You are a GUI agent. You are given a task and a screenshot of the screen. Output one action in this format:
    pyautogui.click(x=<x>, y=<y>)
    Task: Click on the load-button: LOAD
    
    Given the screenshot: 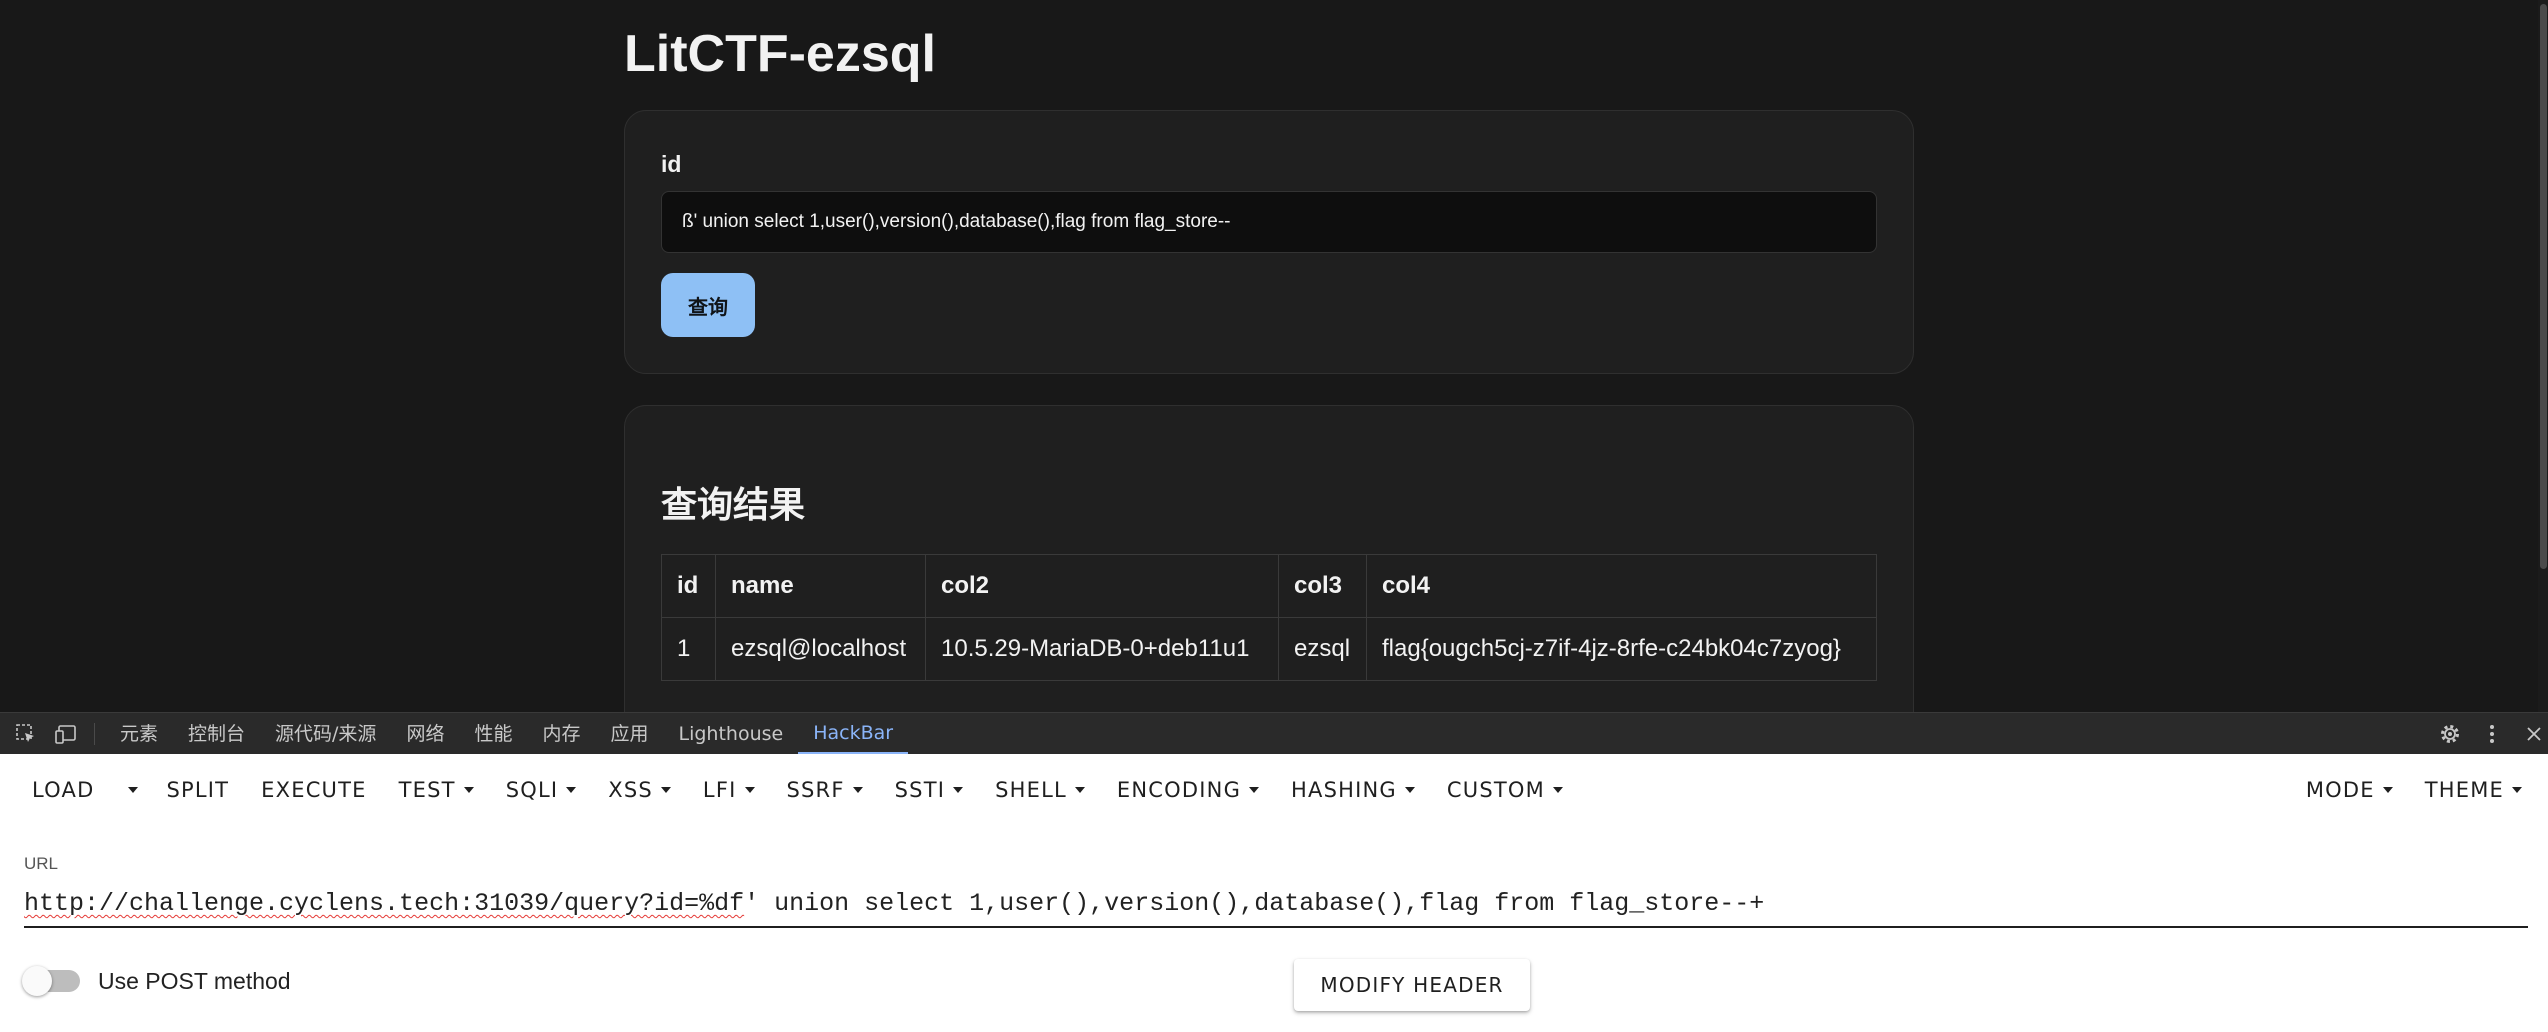 What is the action you would take?
    pyautogui.click(x=58, y=790)
    